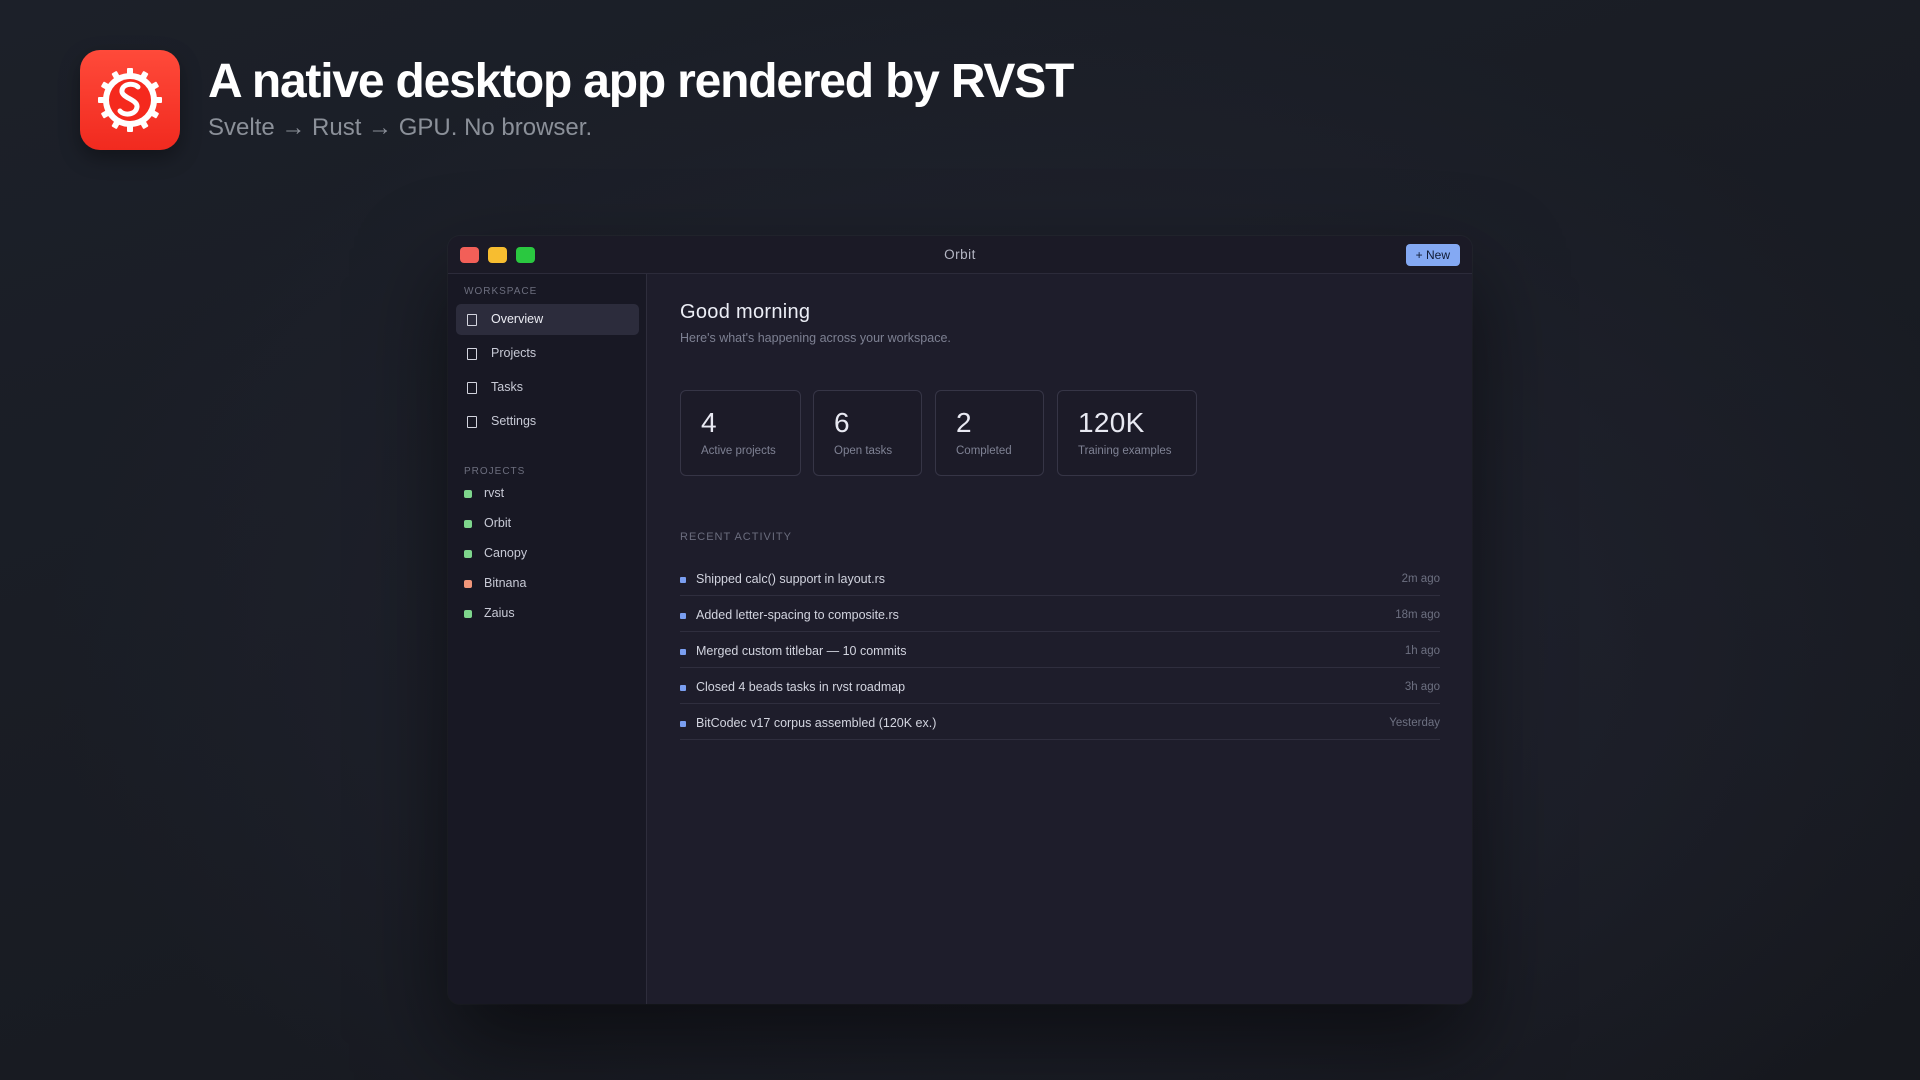 The height and width of the screenshot is (1080, 1920). What do you see at coordinates (400, 127) in the screenshot?
I see `hero-subtitle: Svelte → Rust → GPU. No browser.` at bounding box center [400, 127].